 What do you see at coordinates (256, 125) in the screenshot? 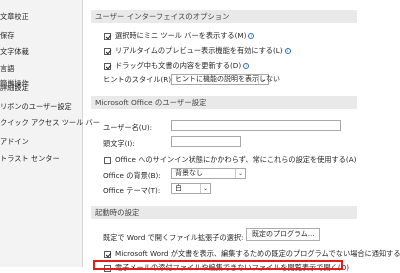
I see `username-input` at bounding box center [256, 125].